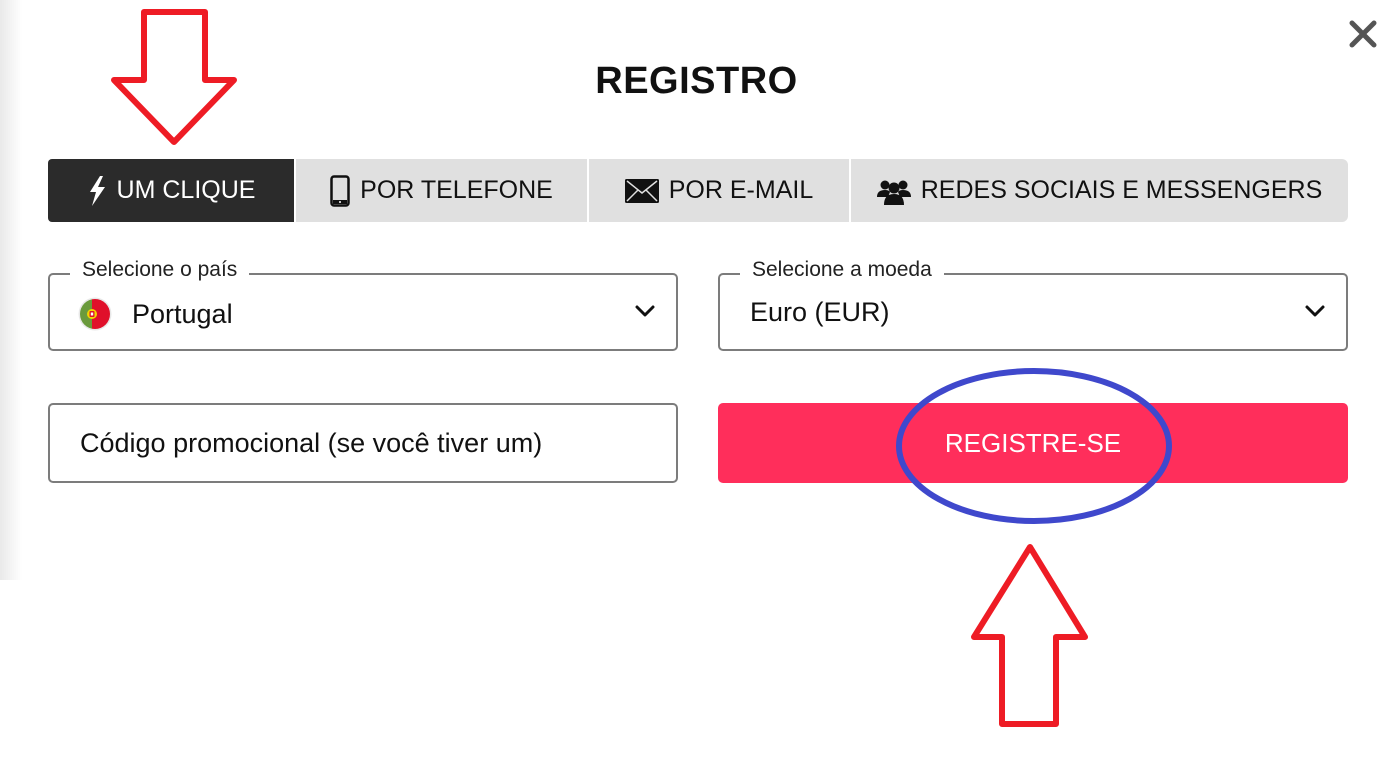  I want to click on tab-label: POR TELEFONE, so click(456, 190).